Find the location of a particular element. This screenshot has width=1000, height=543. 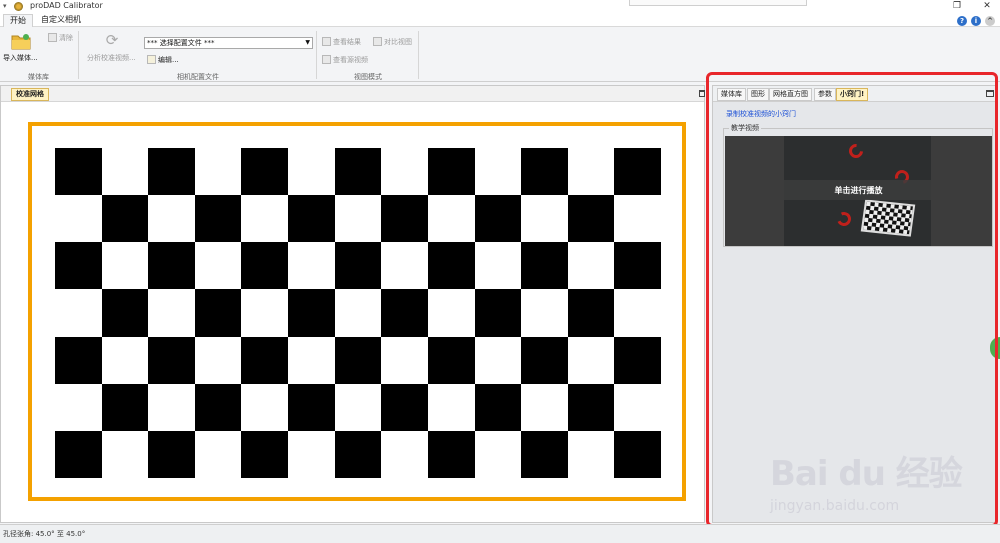

view-result-button: 查看结果 is located at coordinates (341, 42).